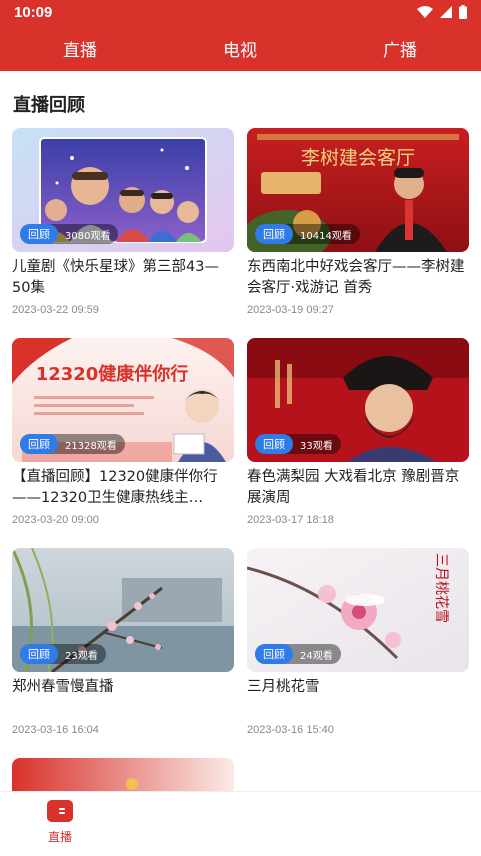 The image size is (481, 856). I want to click on replay-badge: 回顾 23观看, so click(63, 654).